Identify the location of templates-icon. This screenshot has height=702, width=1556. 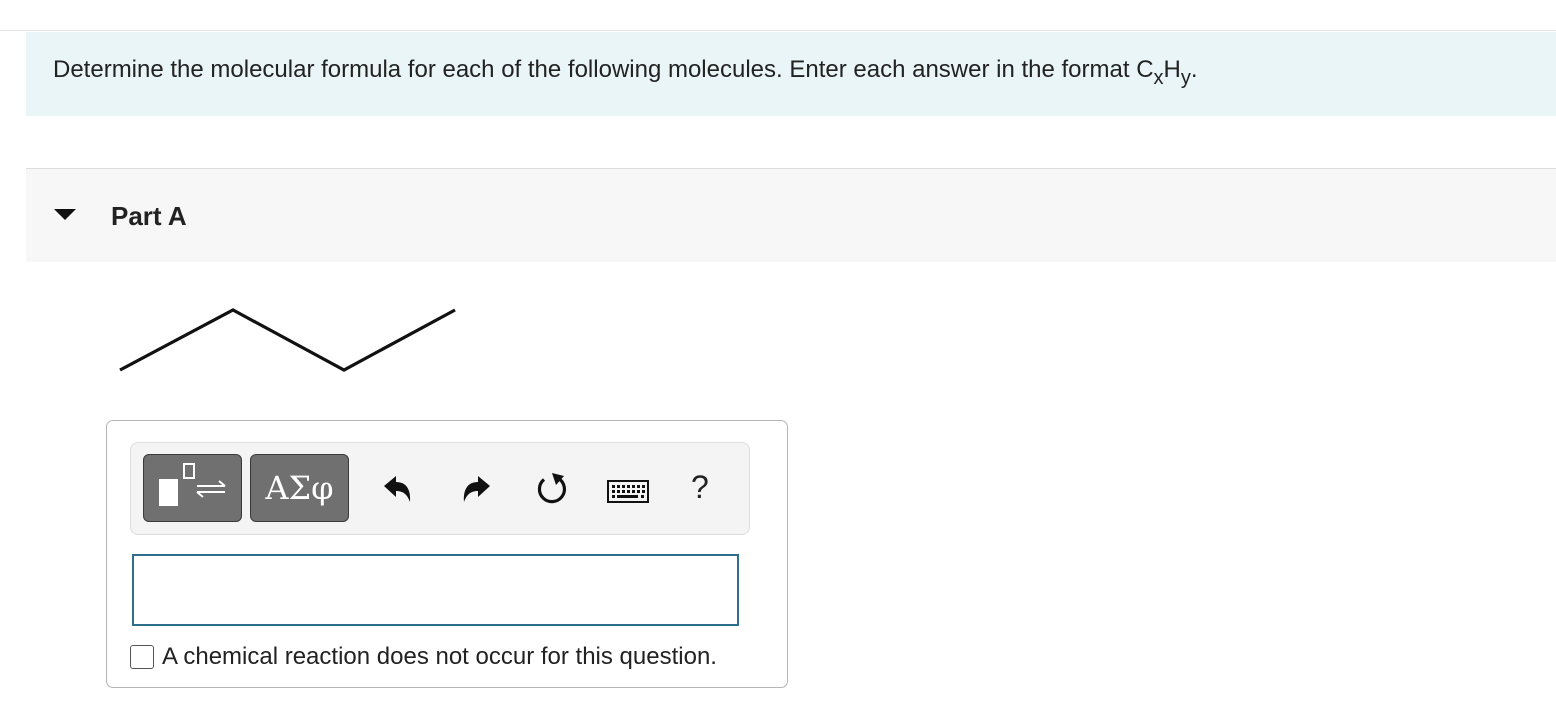
(192, 484).